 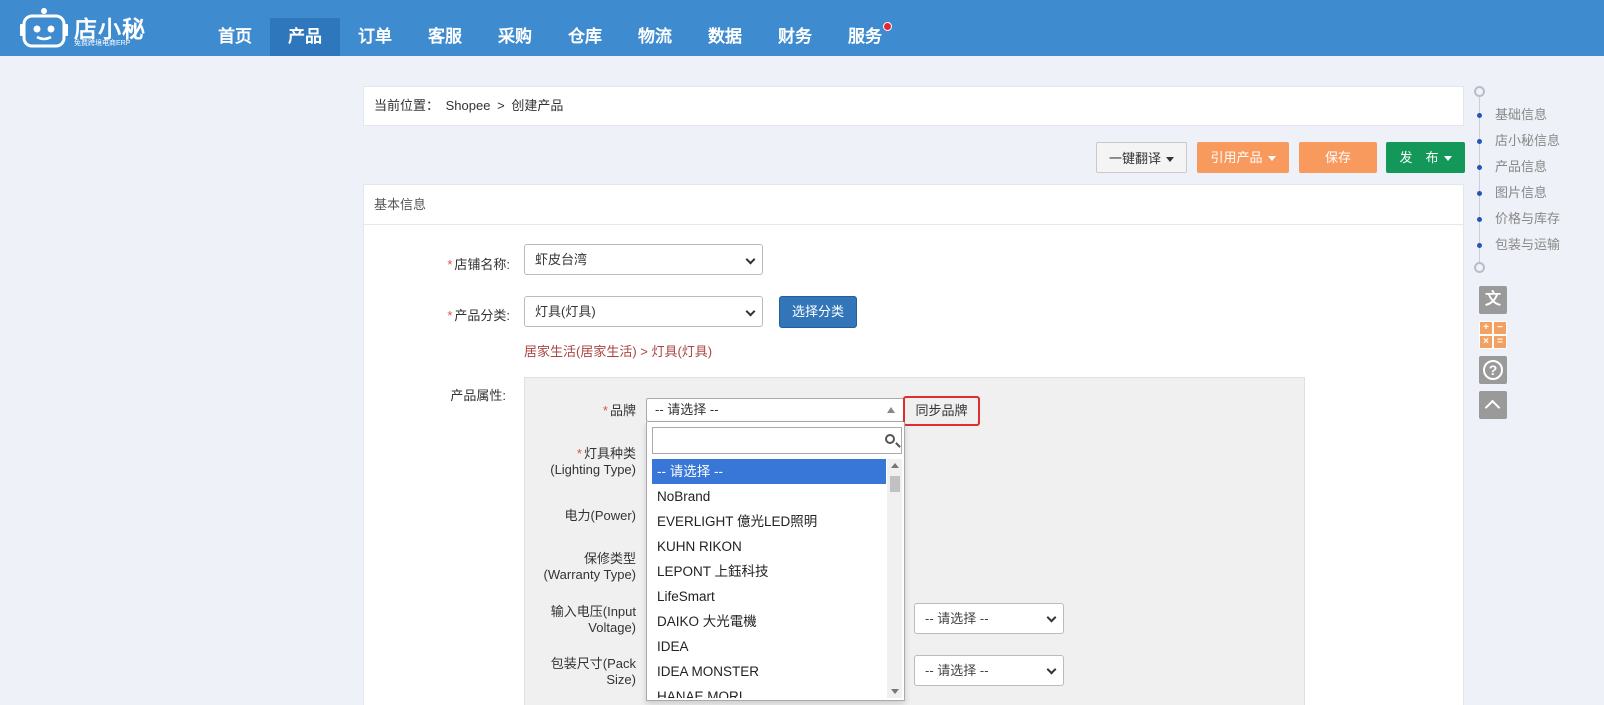 I want to click on side-nav-end-ring, so click(x=1479, y=267).